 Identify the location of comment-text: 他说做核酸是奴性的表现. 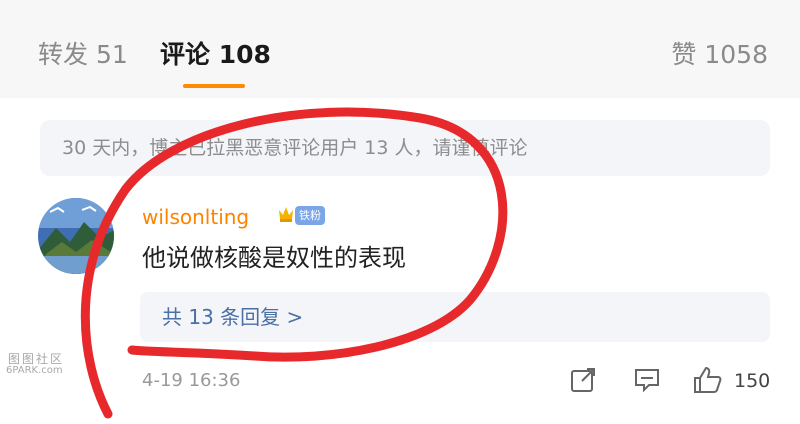
(274, 258).